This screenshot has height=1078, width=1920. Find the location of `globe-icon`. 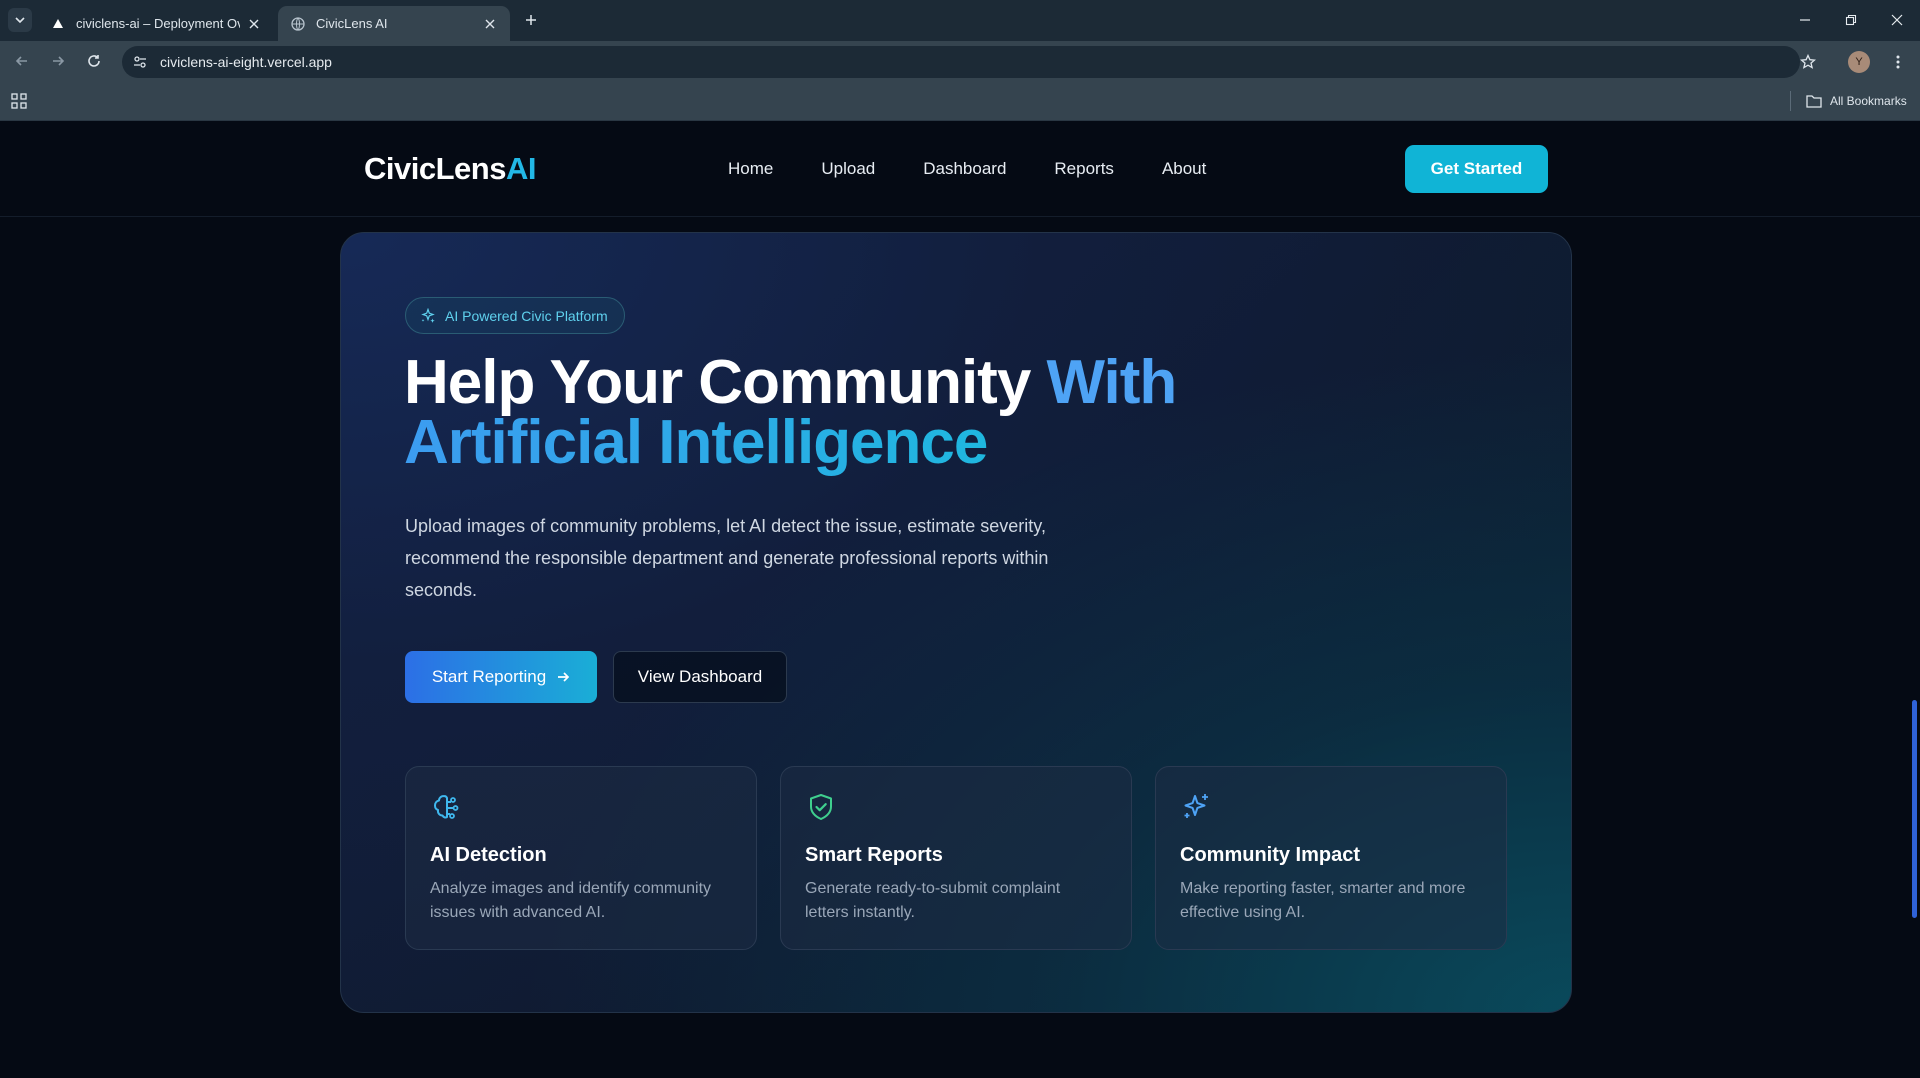

globe-icon is located at coordinates (298, 24).